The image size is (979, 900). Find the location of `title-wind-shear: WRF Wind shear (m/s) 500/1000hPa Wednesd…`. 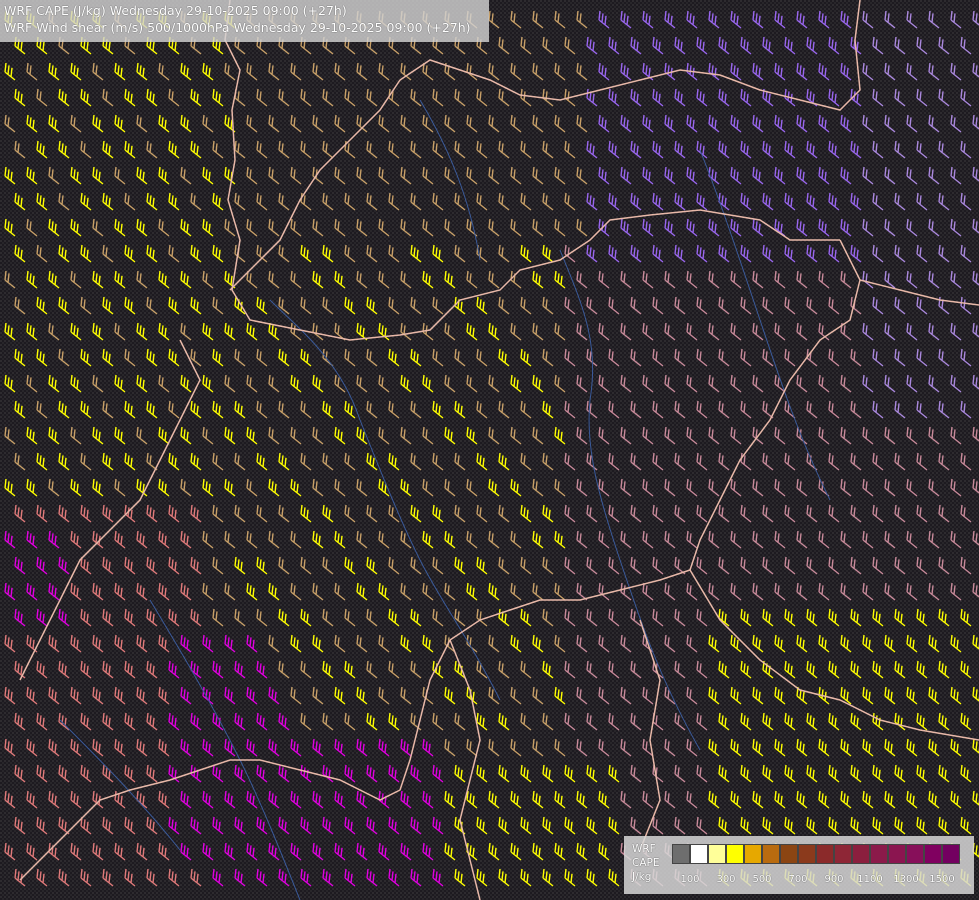

title-wind-shear: WRF Wind shear (m/s) 500/1000hPa Wednesd… is located at coordinates (237, 27).